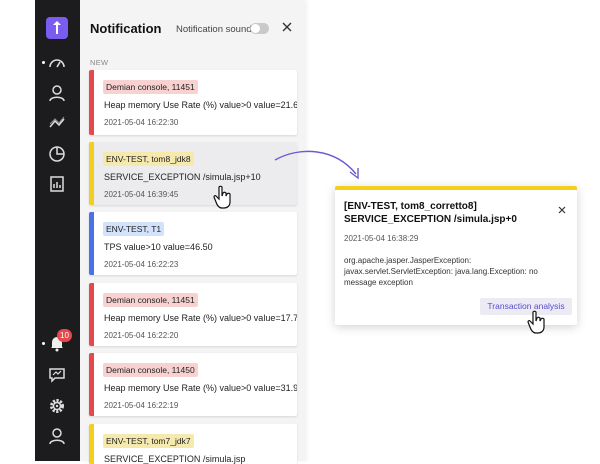  Describe the element at coordinates (57, 123) in the screenshot. I see `trend-icon` at that location.